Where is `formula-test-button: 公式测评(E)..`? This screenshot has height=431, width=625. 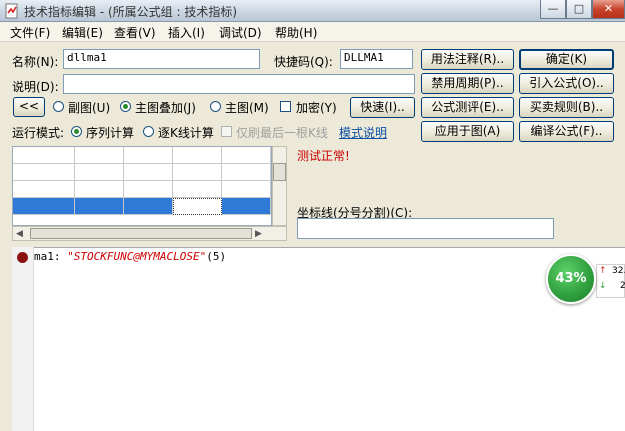 formula-test-button: 公式测评(E).. is located at coordinates (467, 107).